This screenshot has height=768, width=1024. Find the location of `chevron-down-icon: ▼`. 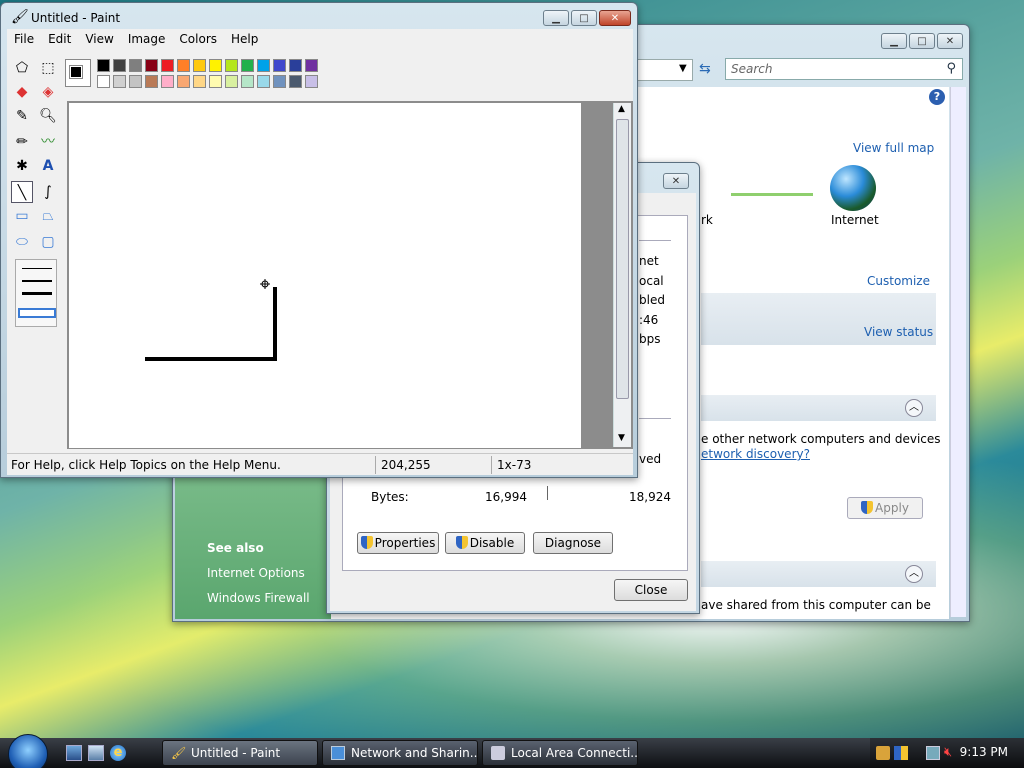

chevron-down-icon: ▼ is located at coordinates (683, 68).